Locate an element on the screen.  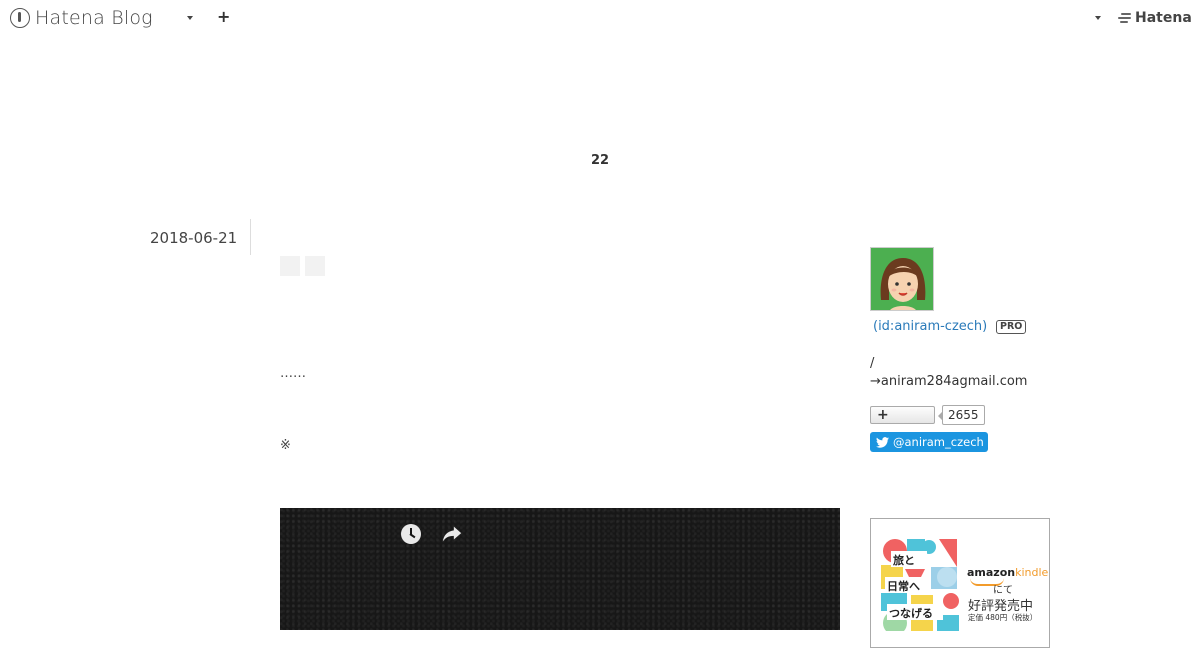
twitter-bird-icon is located at coordinates (882, 442).